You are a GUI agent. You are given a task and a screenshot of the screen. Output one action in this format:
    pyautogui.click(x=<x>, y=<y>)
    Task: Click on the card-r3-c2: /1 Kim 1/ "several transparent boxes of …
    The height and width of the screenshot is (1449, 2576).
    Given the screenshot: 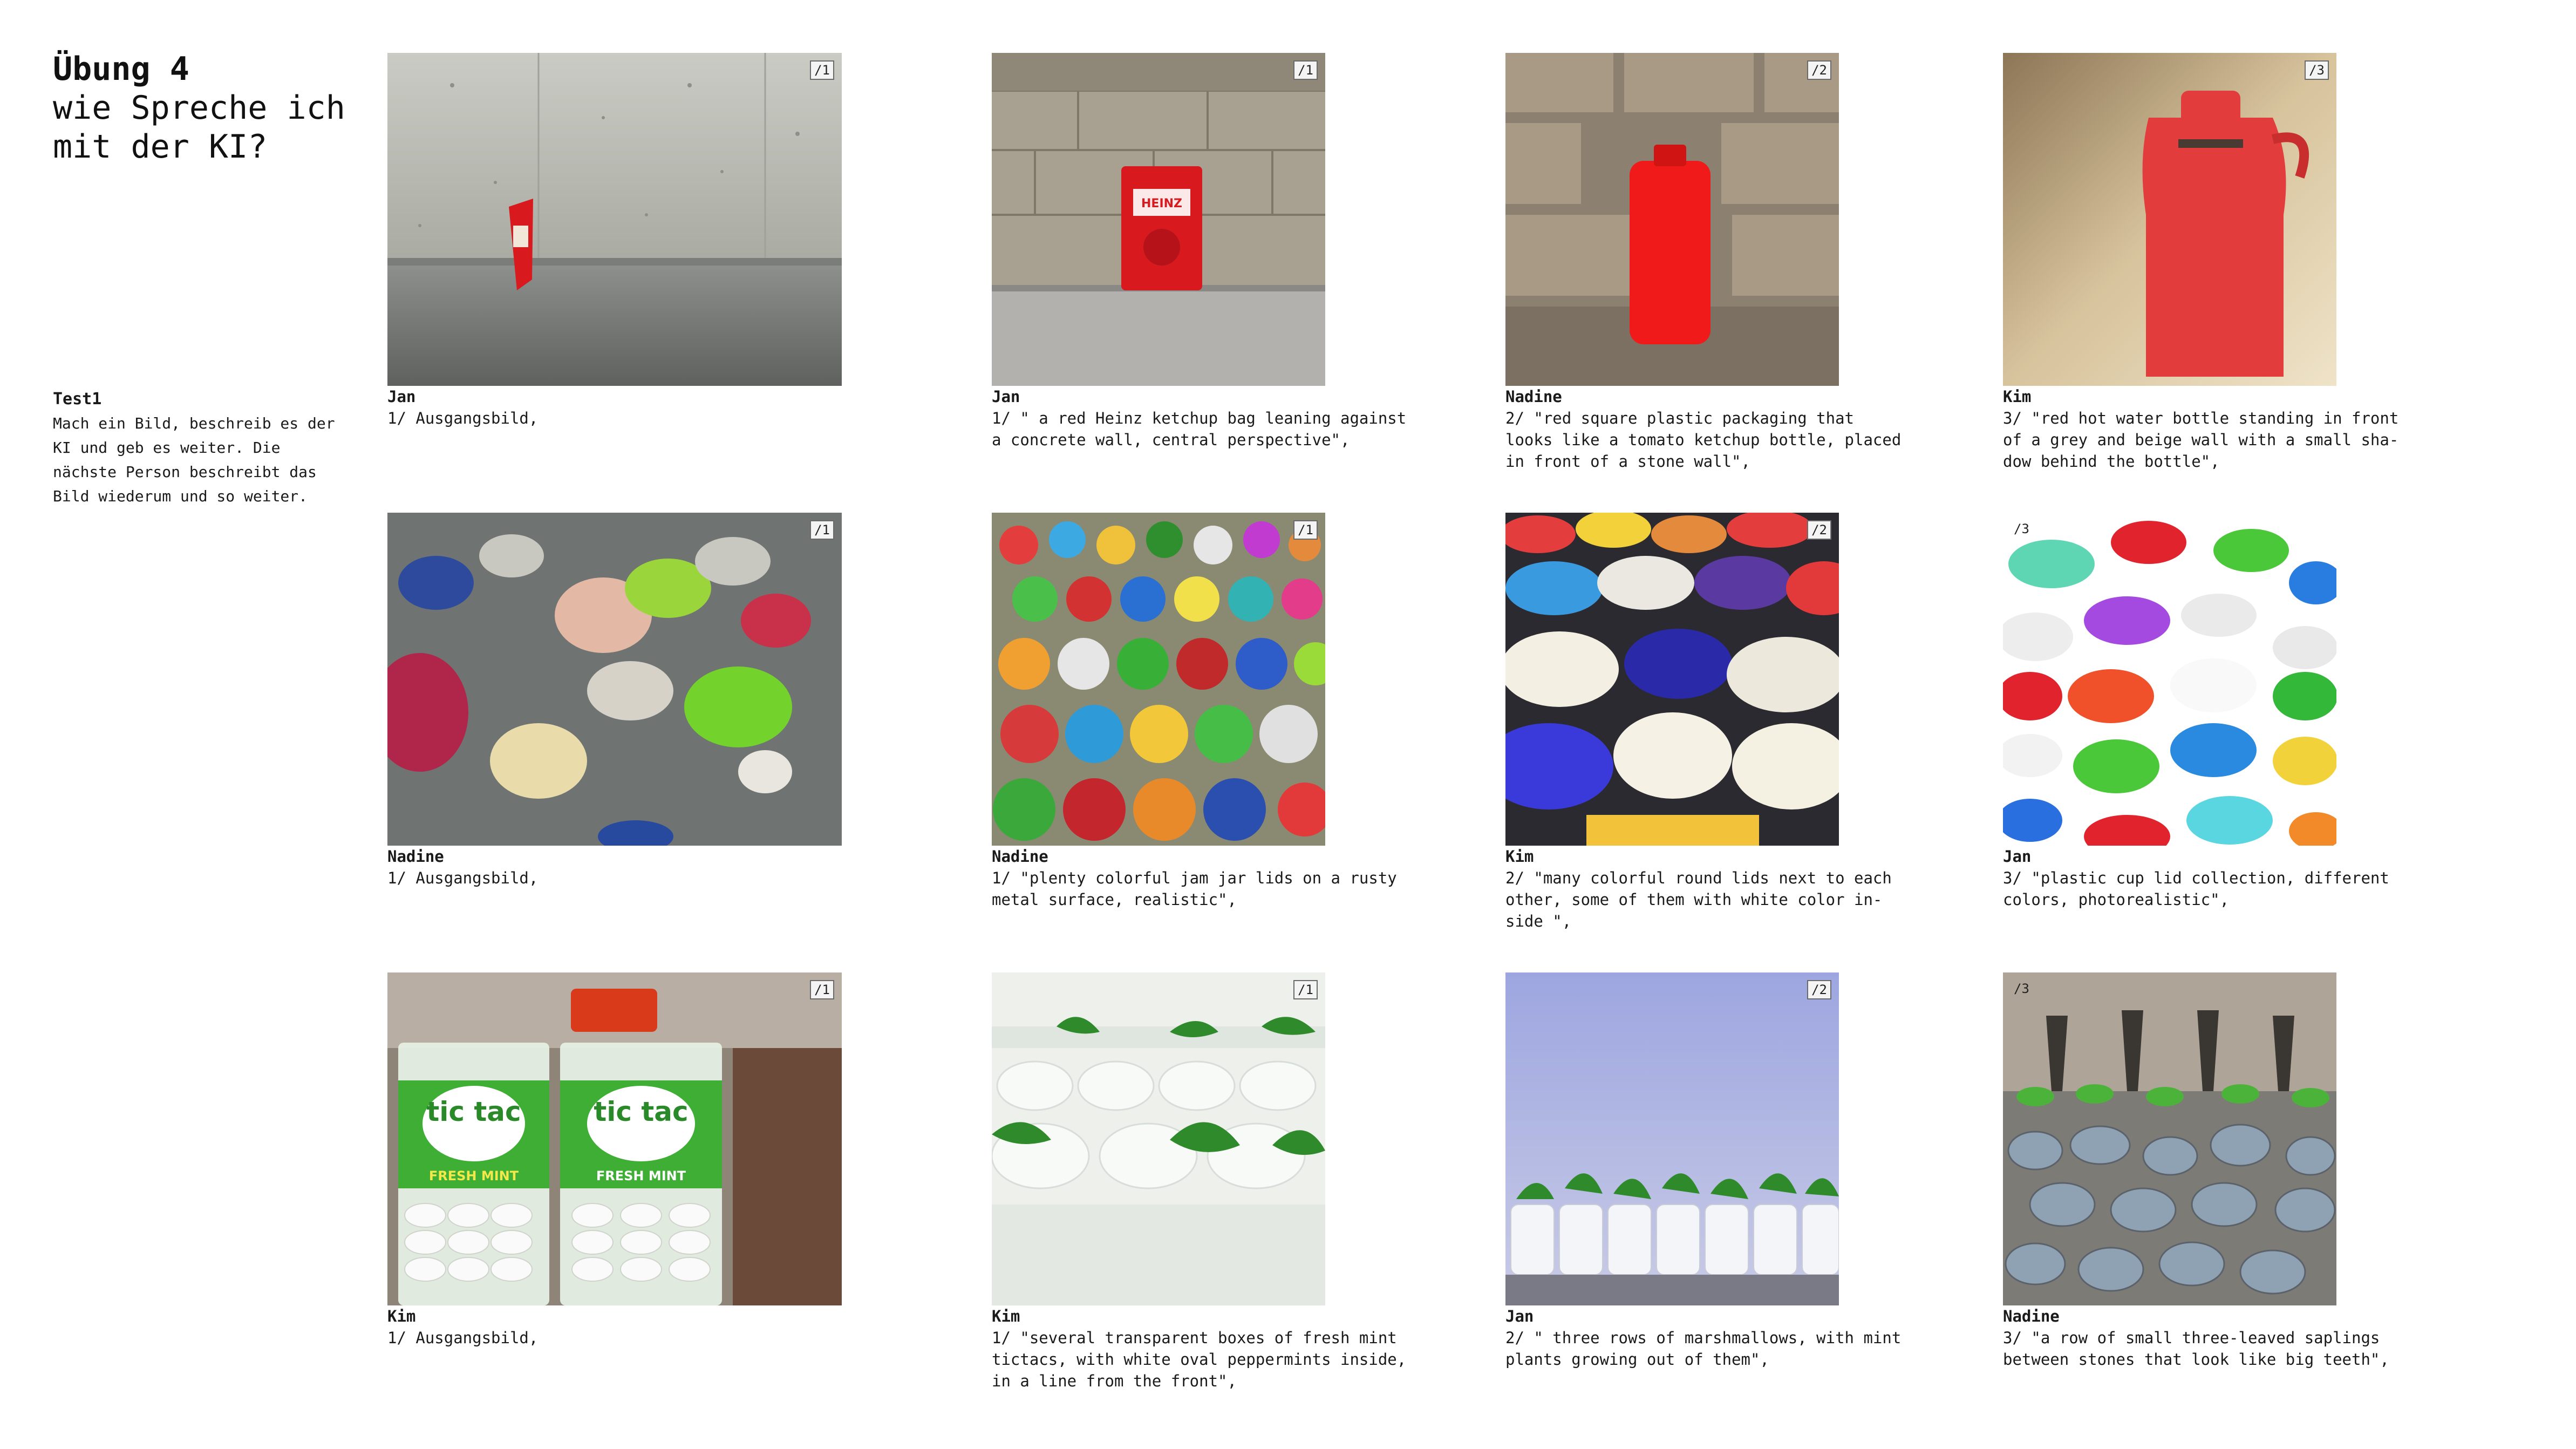 What is the action you would take?
    pyautogui.click(x=1207, y=1182)
    